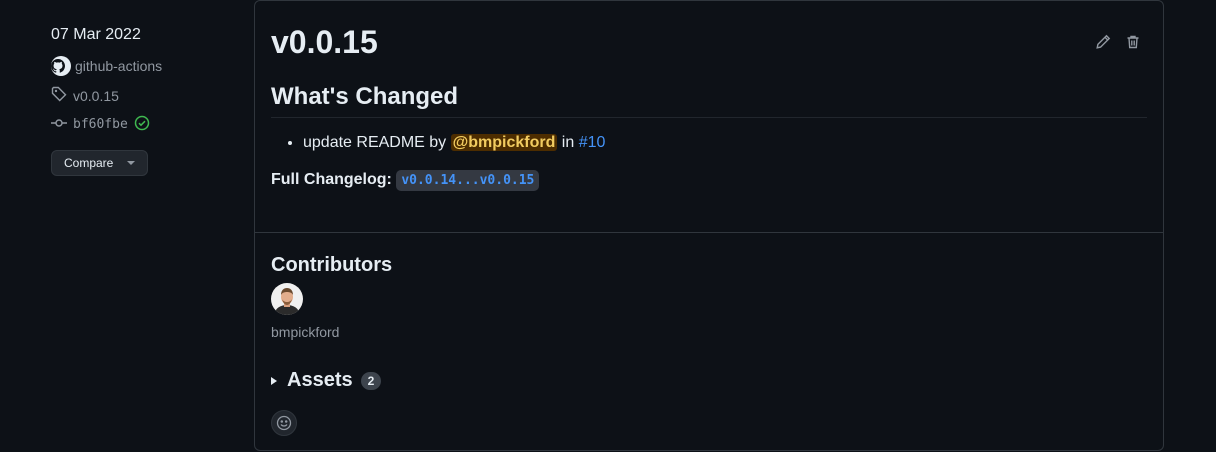 The height and width of the screenshot is (452, 1216). I want to click on user-mention-link: @bmpickford, so click(504, 142).